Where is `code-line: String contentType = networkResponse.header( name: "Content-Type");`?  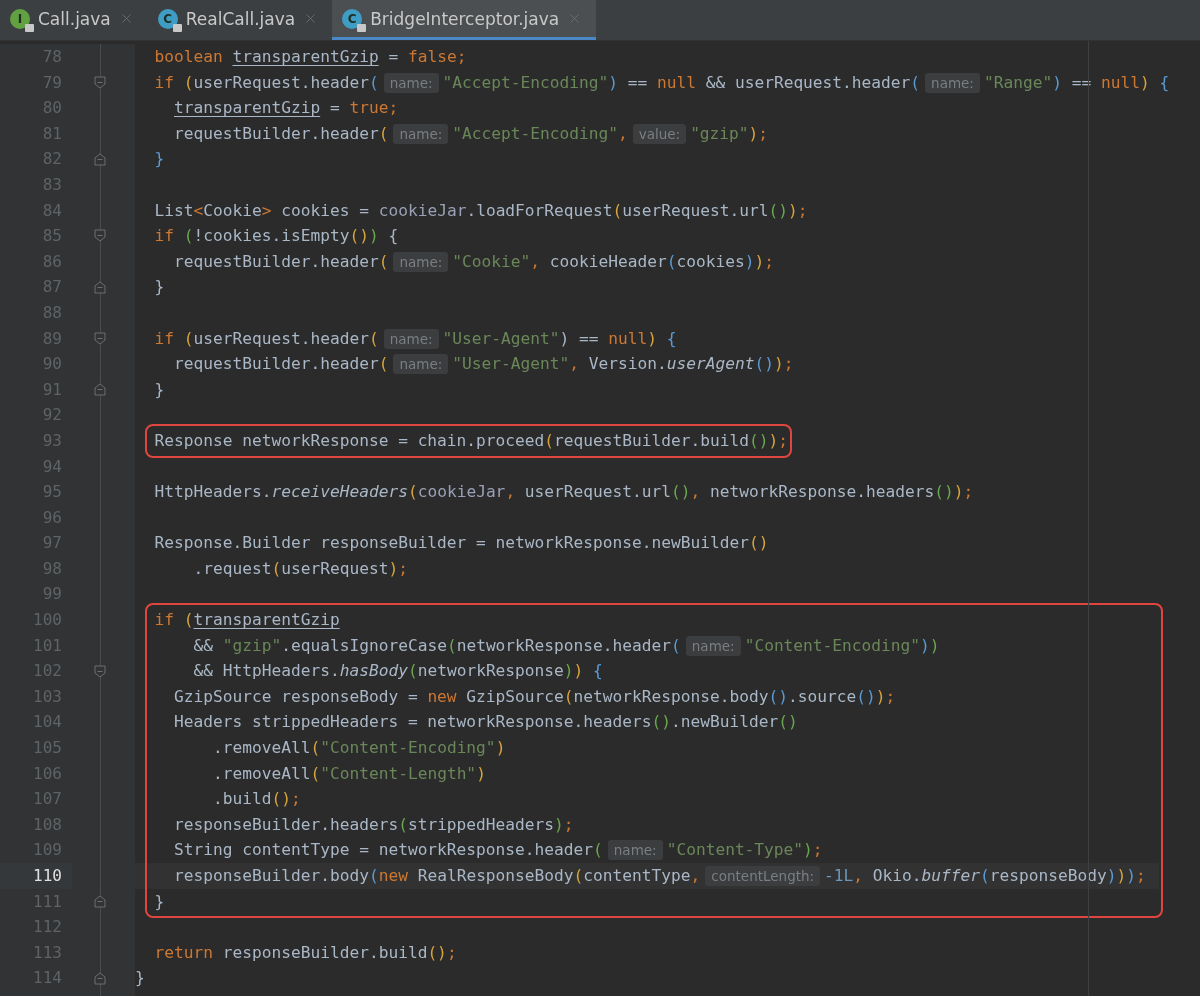 code-line: String contentType = networkResponse.header( name: "Content-Type"); is located at coordinates (498, 851).